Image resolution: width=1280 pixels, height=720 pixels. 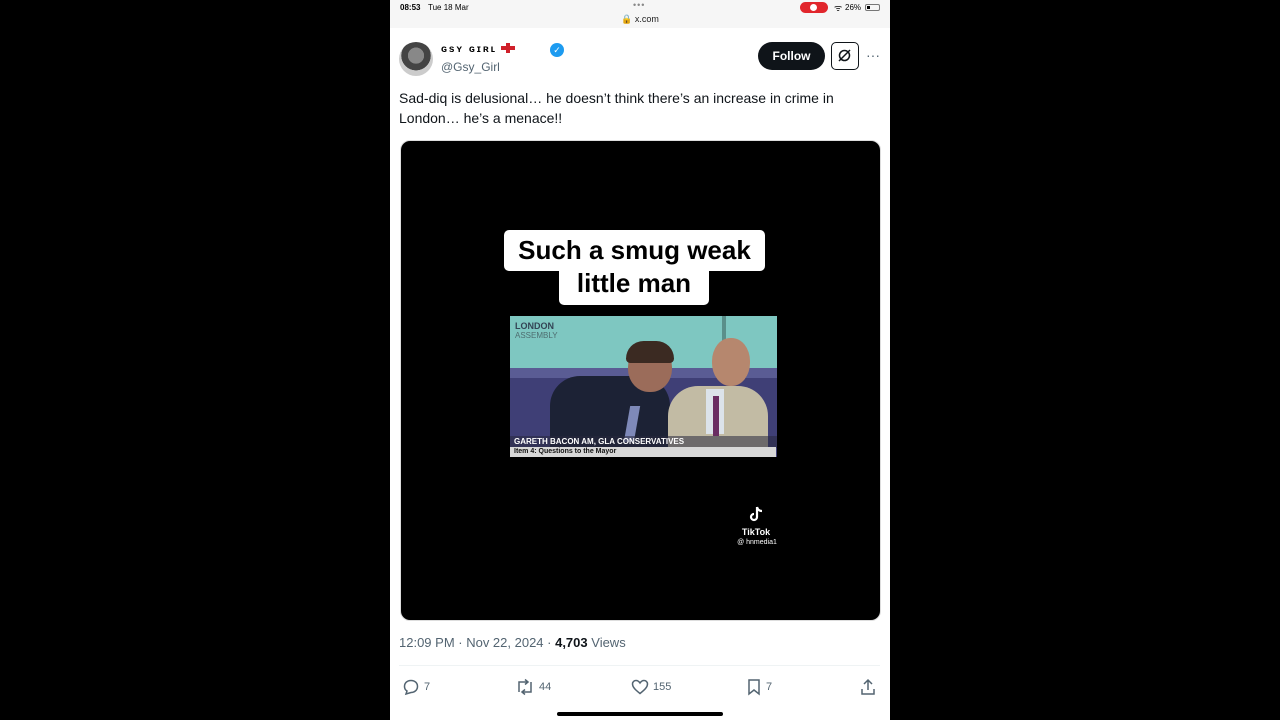 What do you see at coordinates (791, 56) in the screenshot?
I see `follow-button: Follow` at bounding box center [791, 56].